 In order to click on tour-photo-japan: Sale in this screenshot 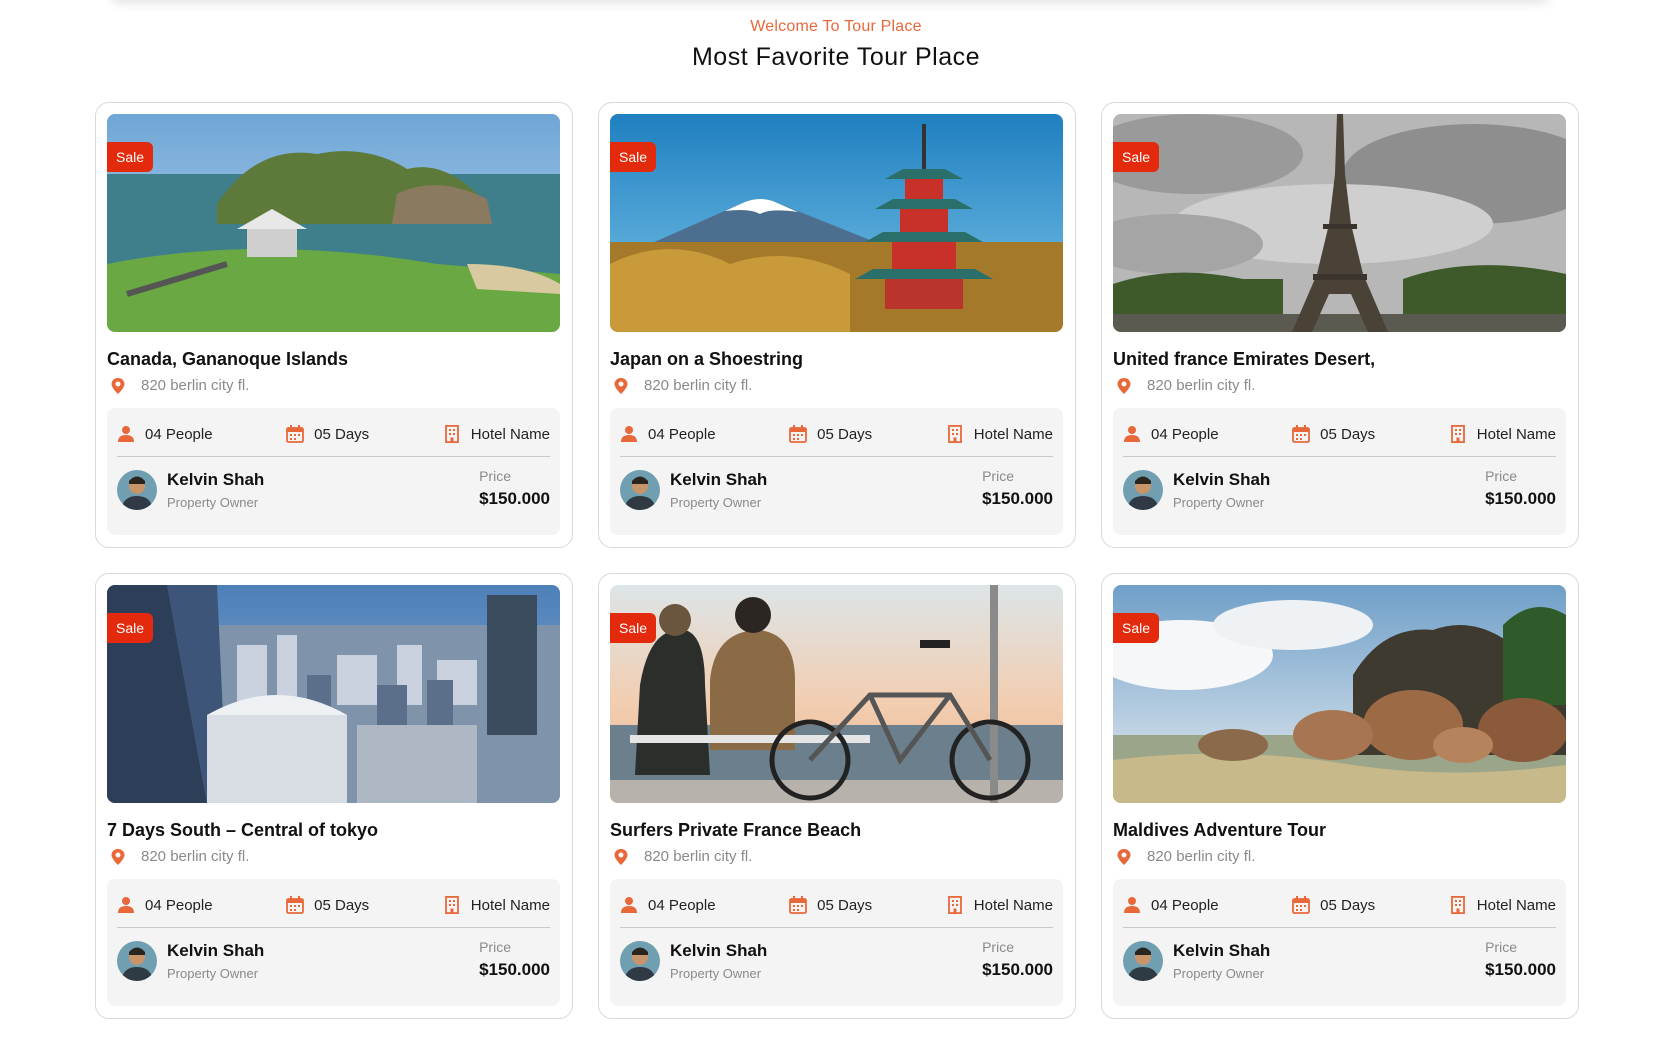, I will do `click(836, 223)`.